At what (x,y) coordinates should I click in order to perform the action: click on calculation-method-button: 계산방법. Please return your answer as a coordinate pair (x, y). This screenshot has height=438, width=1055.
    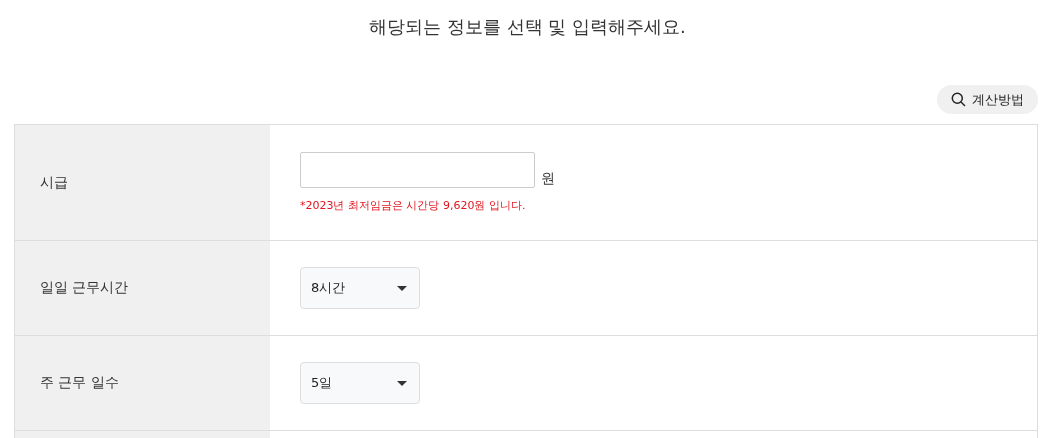
    Looking at the image, I should click on (987, 99).